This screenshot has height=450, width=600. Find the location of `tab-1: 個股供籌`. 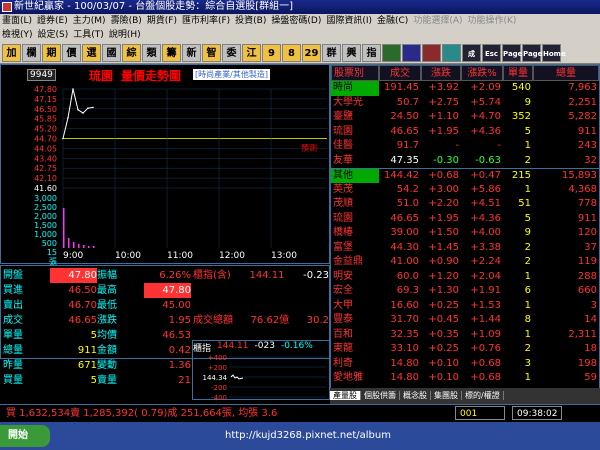

tab-1: 個股供籌 is located at coordinates (380, 395).